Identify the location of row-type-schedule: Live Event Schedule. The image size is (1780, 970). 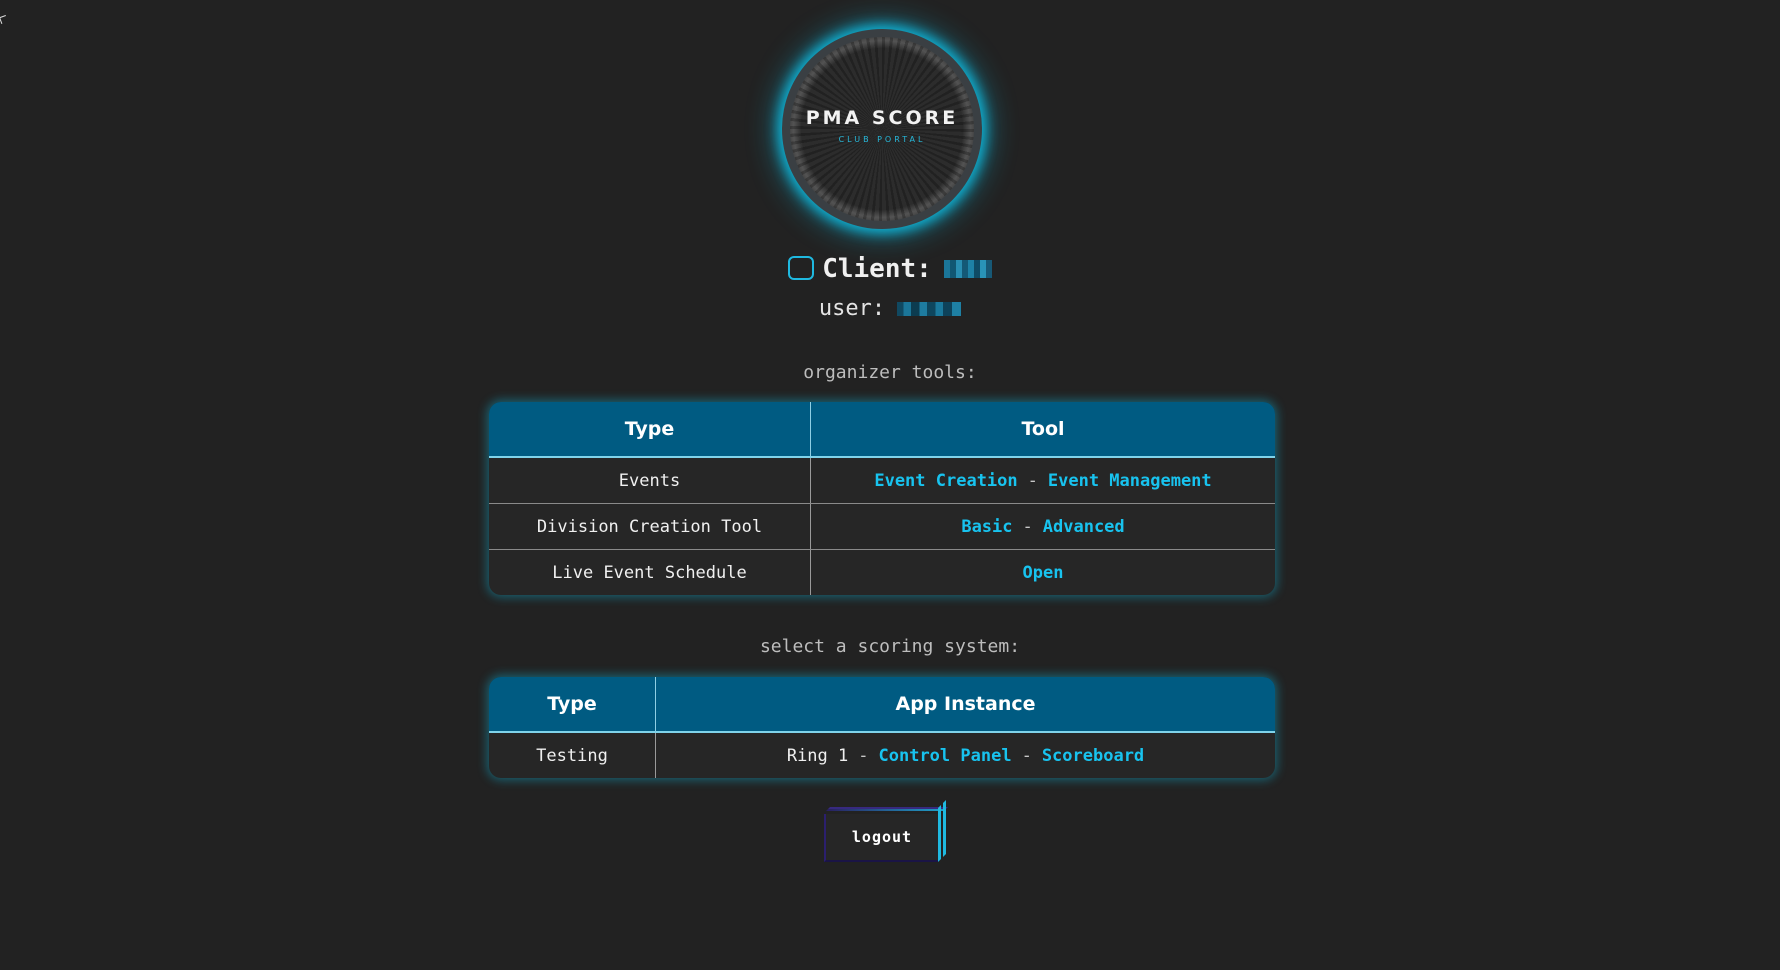
(650, 572).